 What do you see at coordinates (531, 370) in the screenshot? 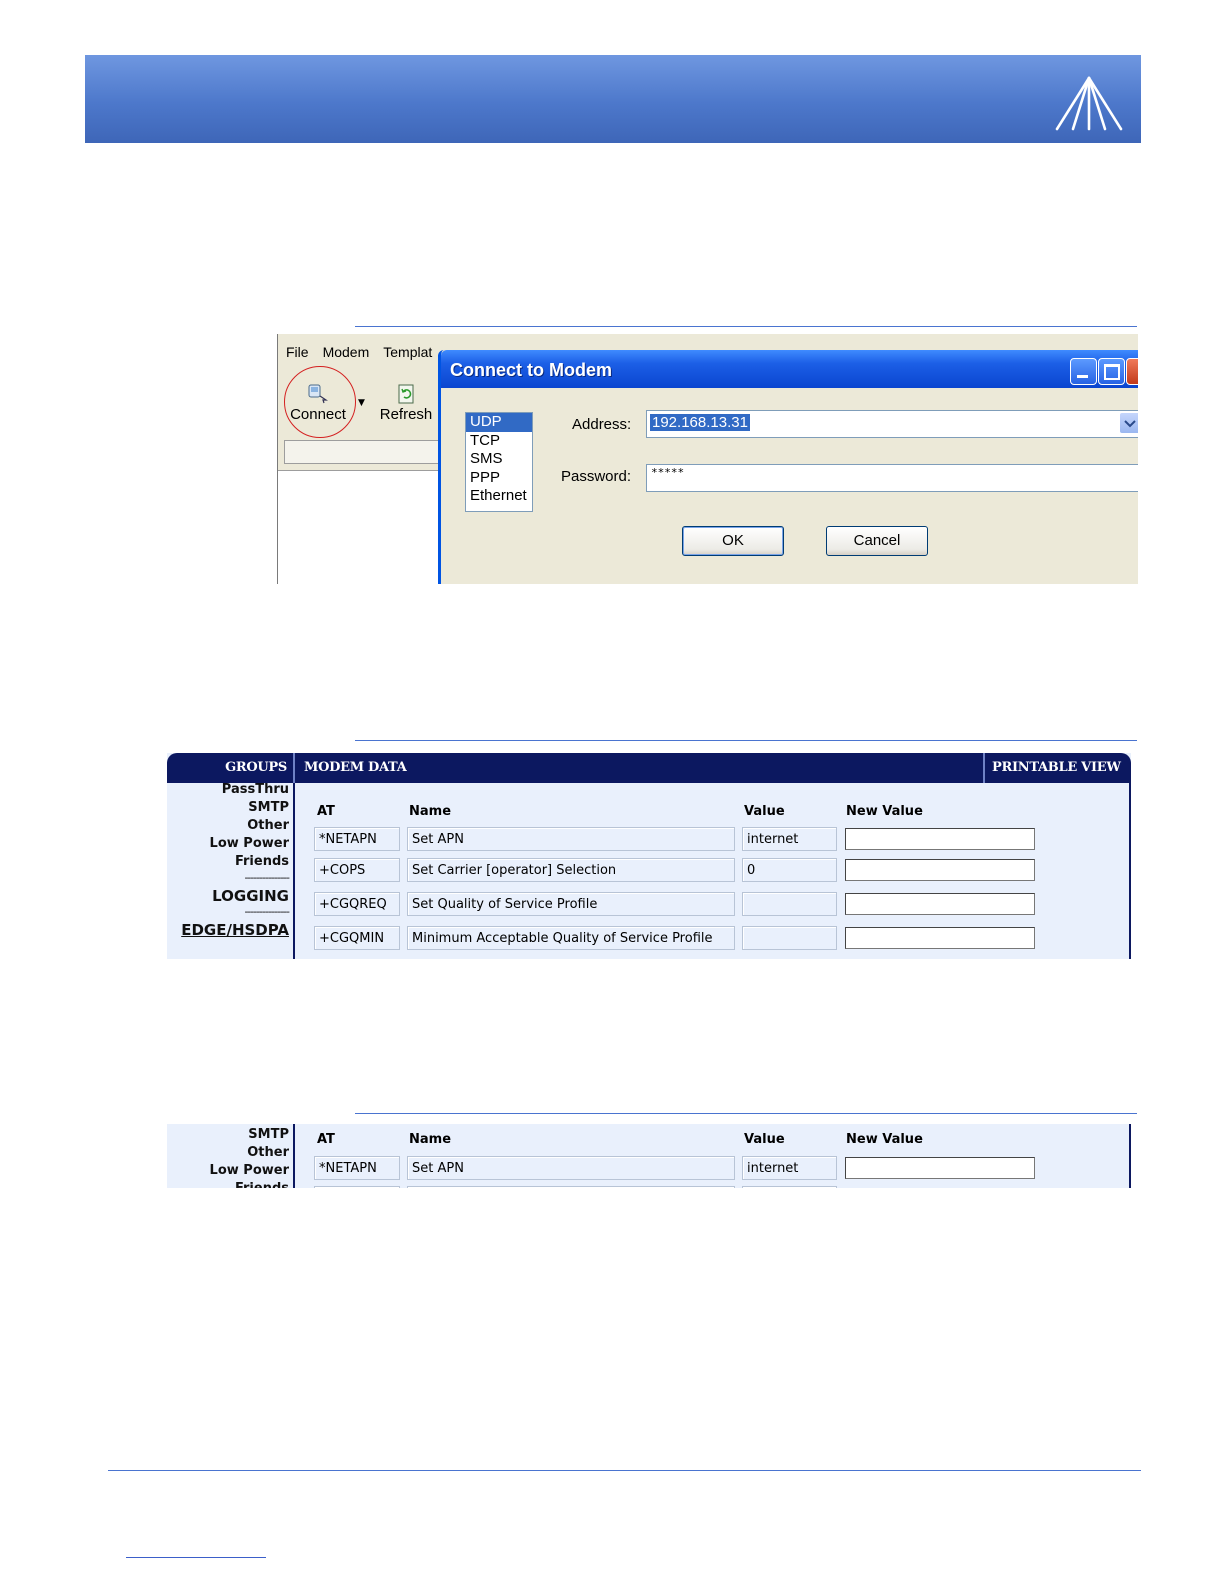
I see `dialog-title: Connect to Modem` at bounding box center [531, 370].